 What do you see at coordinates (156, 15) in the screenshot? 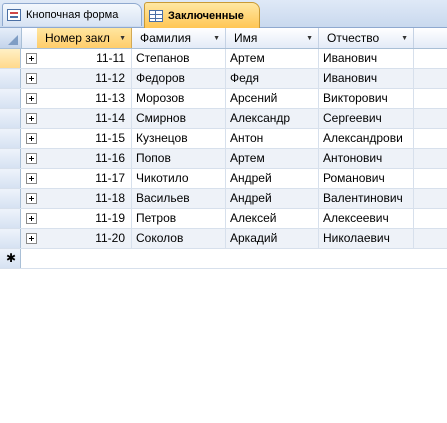
I see `table-icon` at bounding box center [156, 15].